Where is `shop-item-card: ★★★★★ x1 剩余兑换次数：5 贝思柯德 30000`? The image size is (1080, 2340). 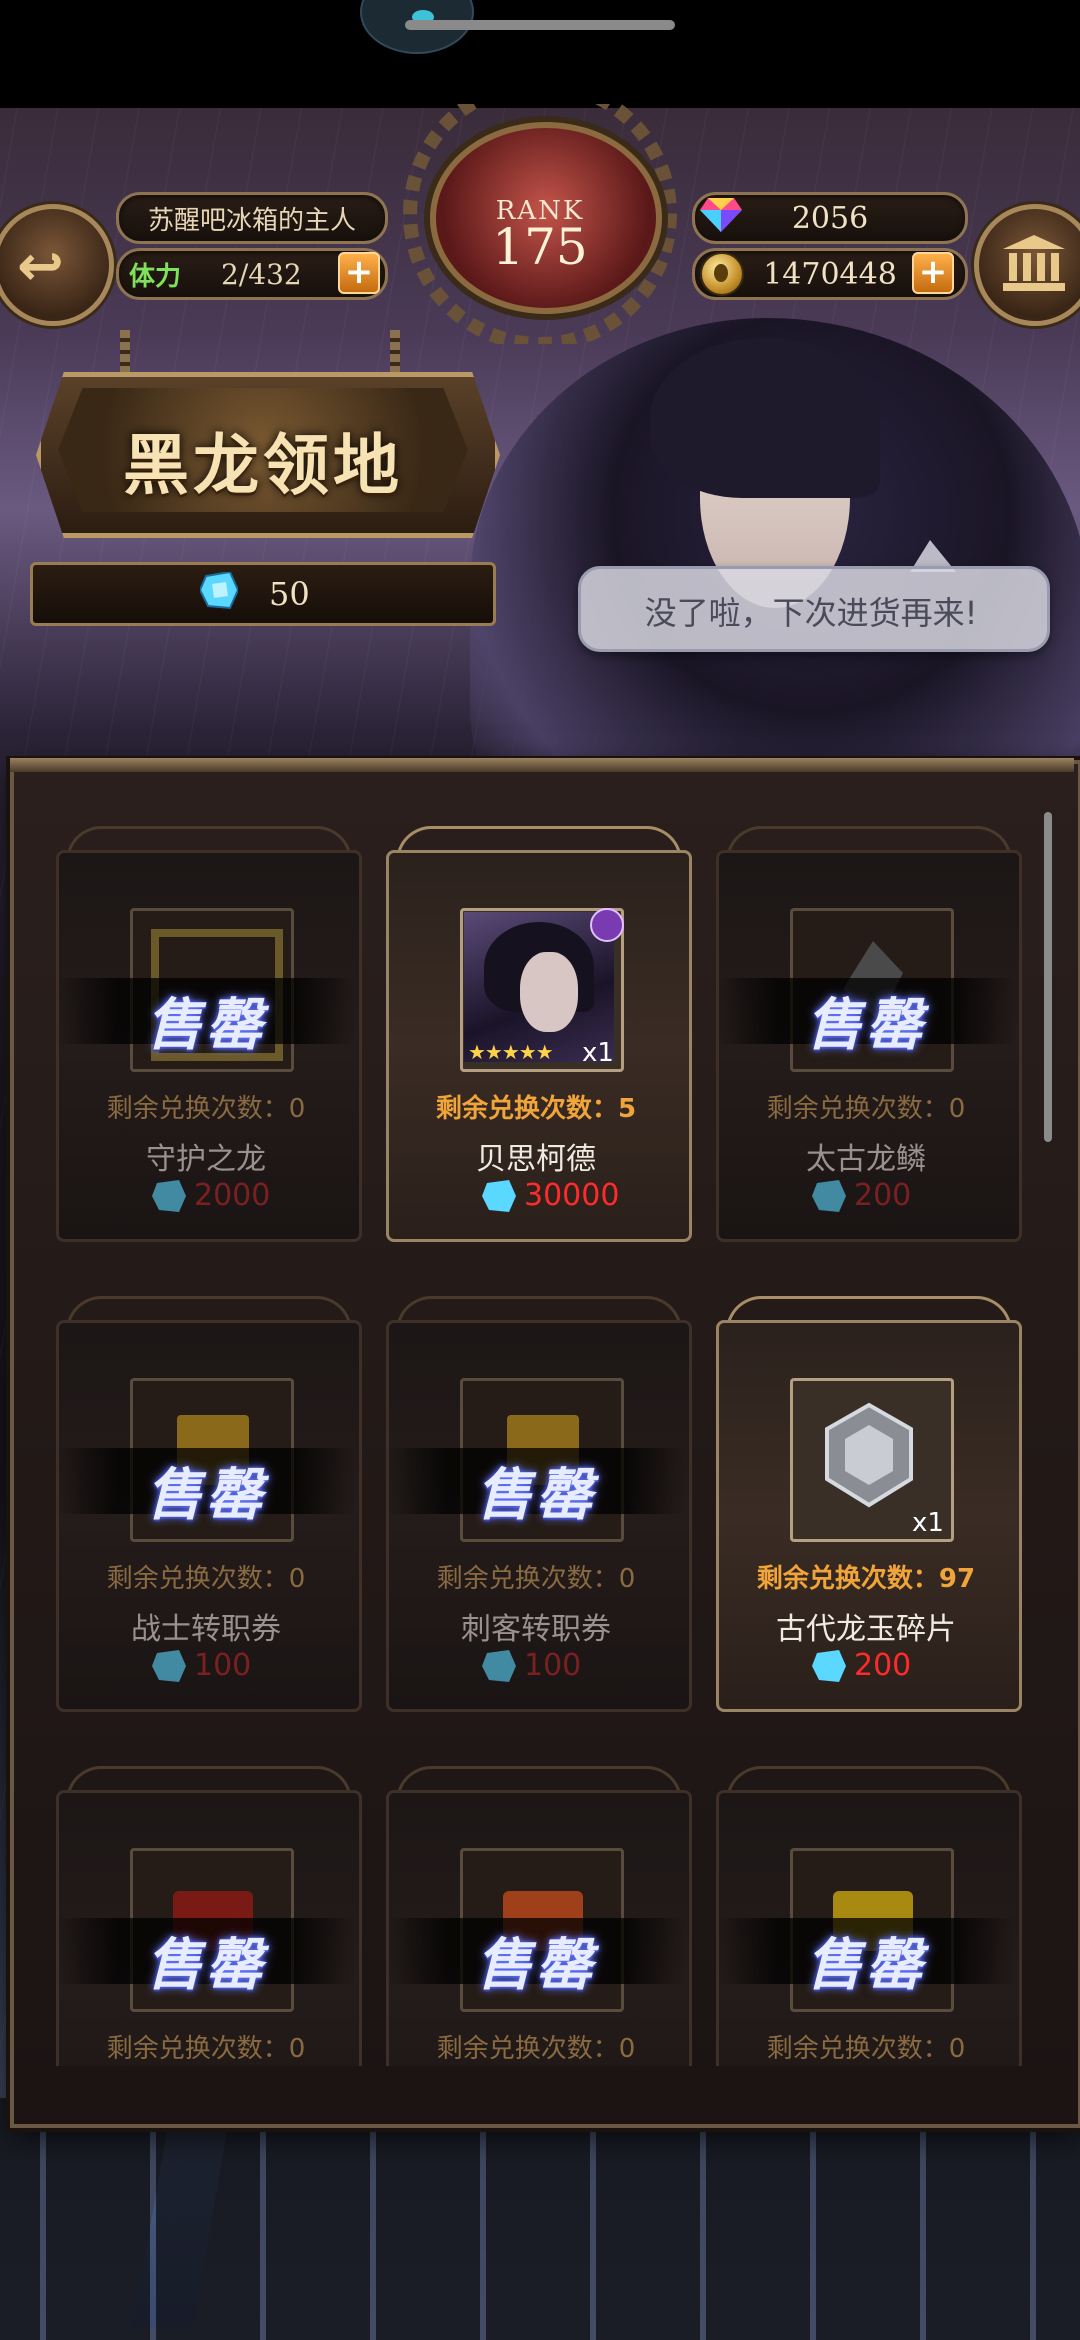
shop-item-card: ★★★★★ x1 剩余兑换次数：5 贝思柯德 30000 is located at coordinates (539, 1027).